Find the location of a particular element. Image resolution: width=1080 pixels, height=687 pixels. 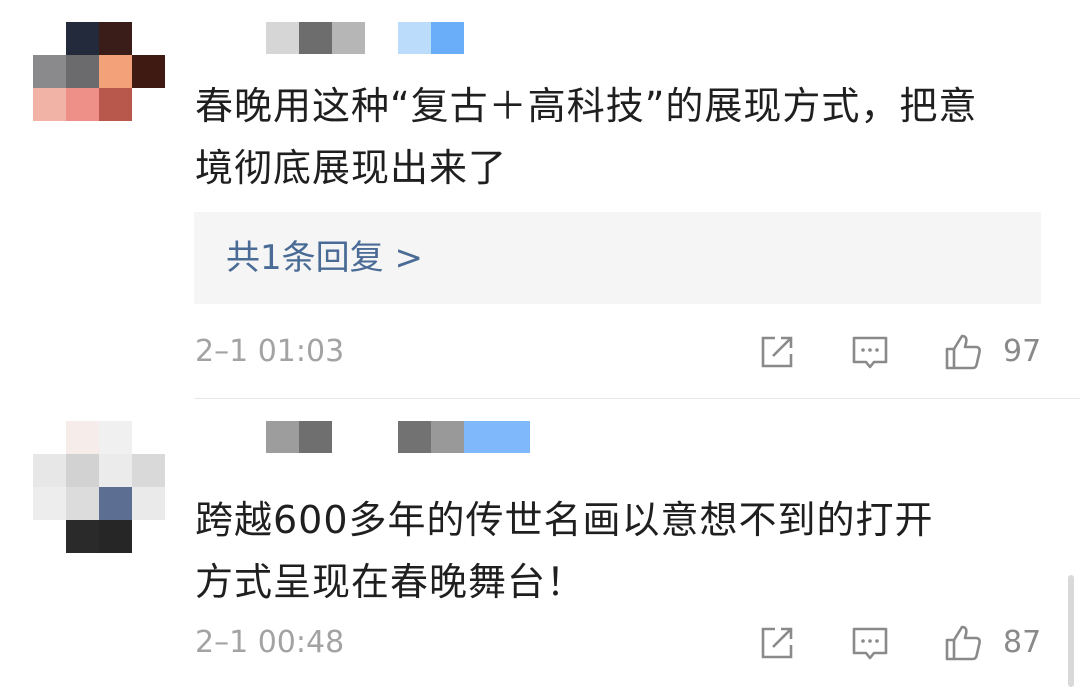

comment-meta: 2–1 01:03 97 is located at coordinates (620, 352).